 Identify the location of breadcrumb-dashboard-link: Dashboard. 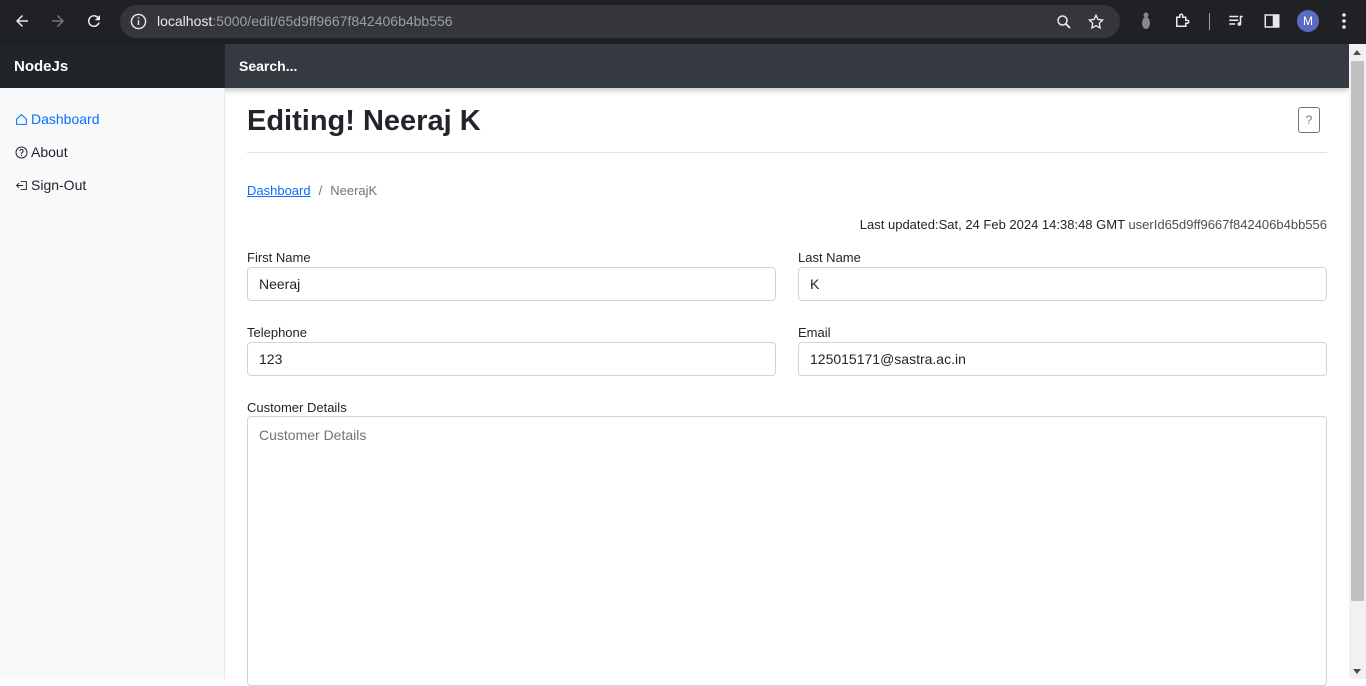
(279, 190).